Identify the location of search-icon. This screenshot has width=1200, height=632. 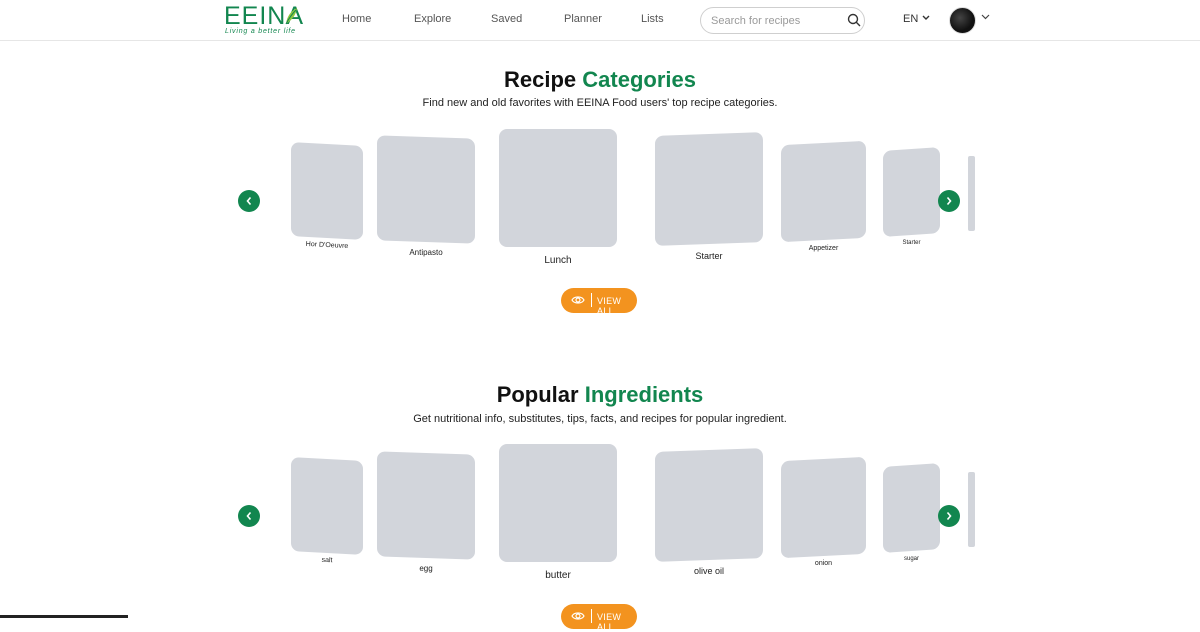
(854, 20).